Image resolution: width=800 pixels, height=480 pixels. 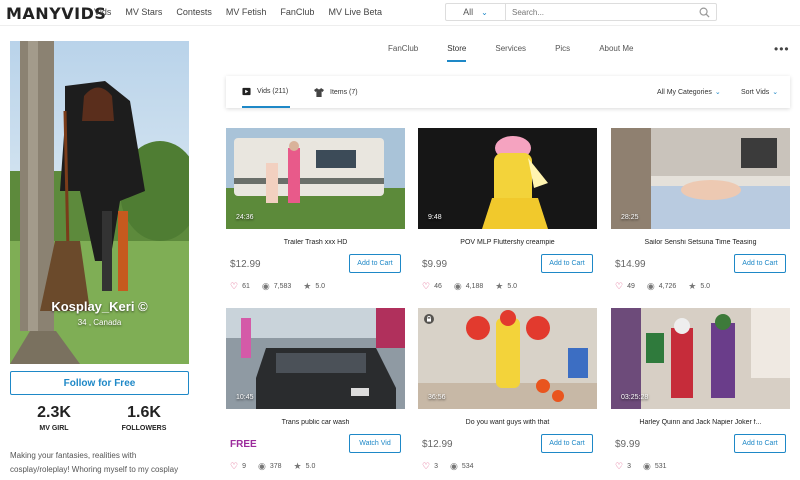 What do you see at coordinates (194, 12) in the screenshot?
I see `nav-contests: Contests` at bounding box center [194, 12].